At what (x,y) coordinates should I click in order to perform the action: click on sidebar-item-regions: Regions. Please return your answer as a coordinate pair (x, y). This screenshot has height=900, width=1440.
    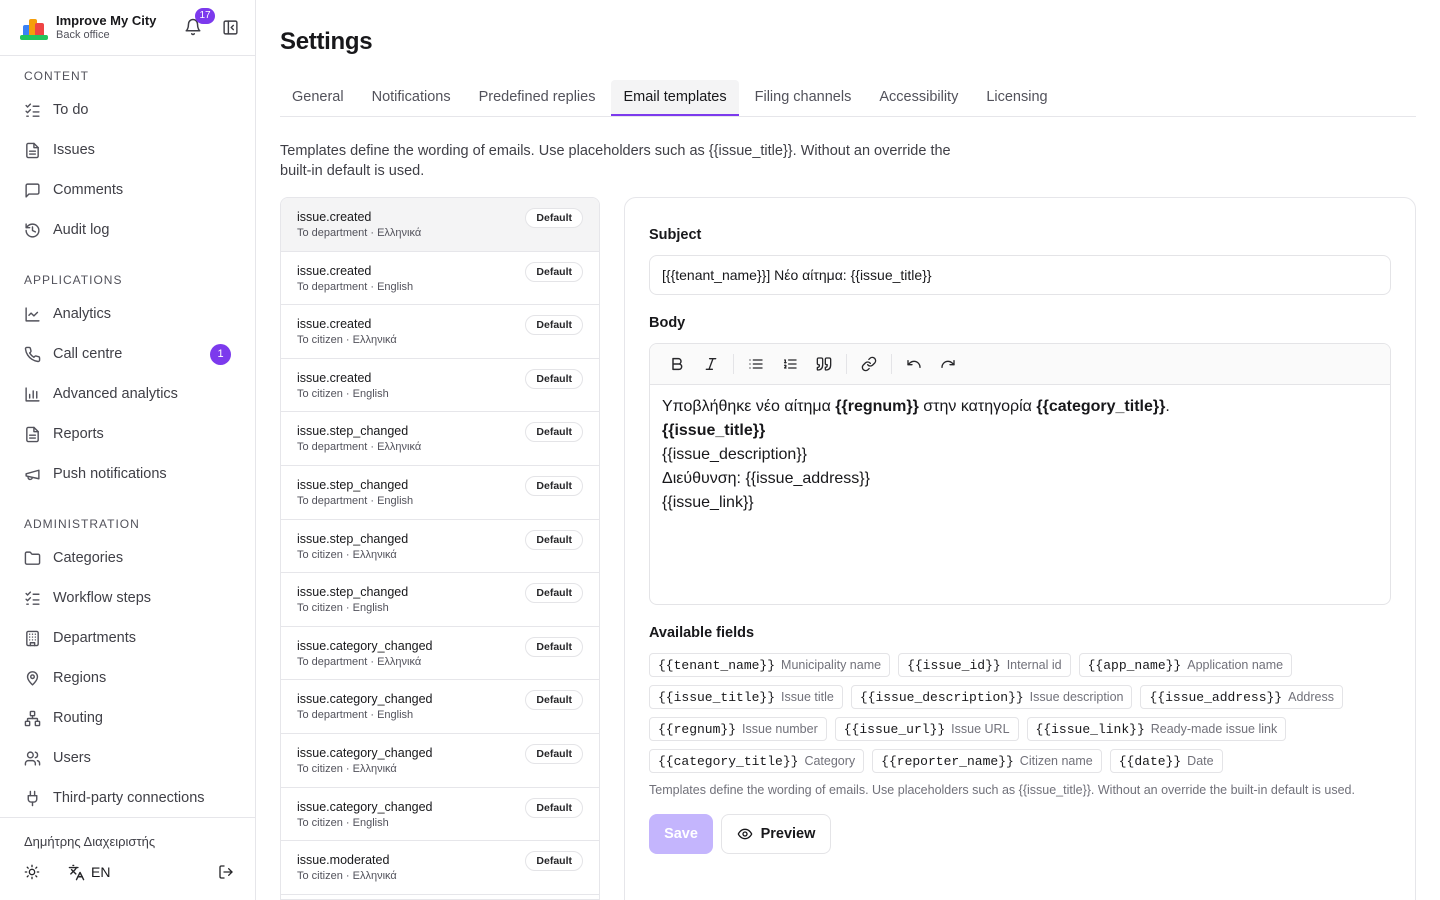
    Looking at the image, I should click on (127, 678).